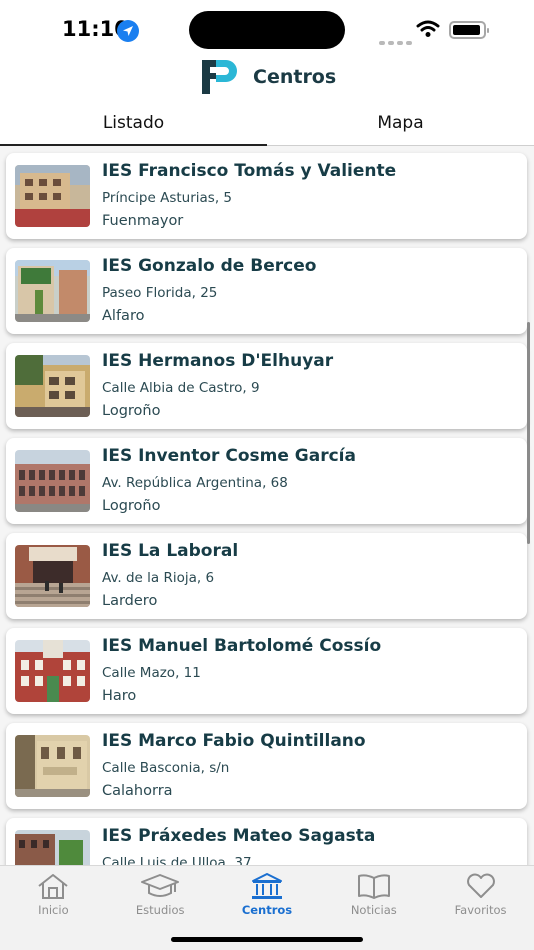 This screenshot has height=950, width=534. I want to click on center-name: IES Francisco Tomás y Valiente, so click(249, 171).